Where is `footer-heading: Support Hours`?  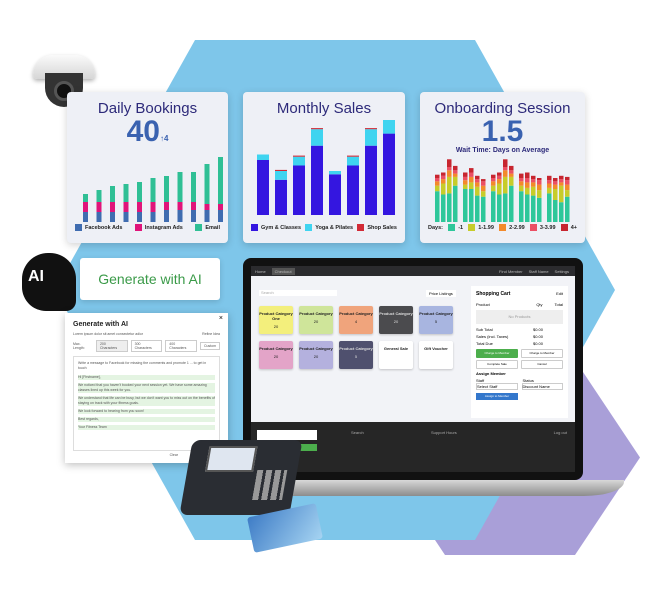
footer-heading: Support Hours is located at coordinates (444, 432).